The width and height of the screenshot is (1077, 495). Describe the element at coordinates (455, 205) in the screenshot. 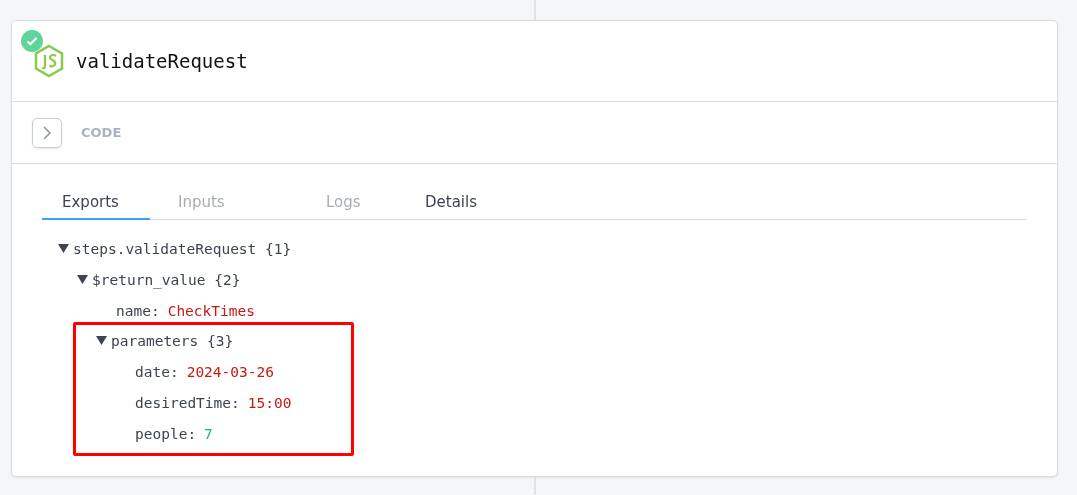

I see `tab: Details` at that location.